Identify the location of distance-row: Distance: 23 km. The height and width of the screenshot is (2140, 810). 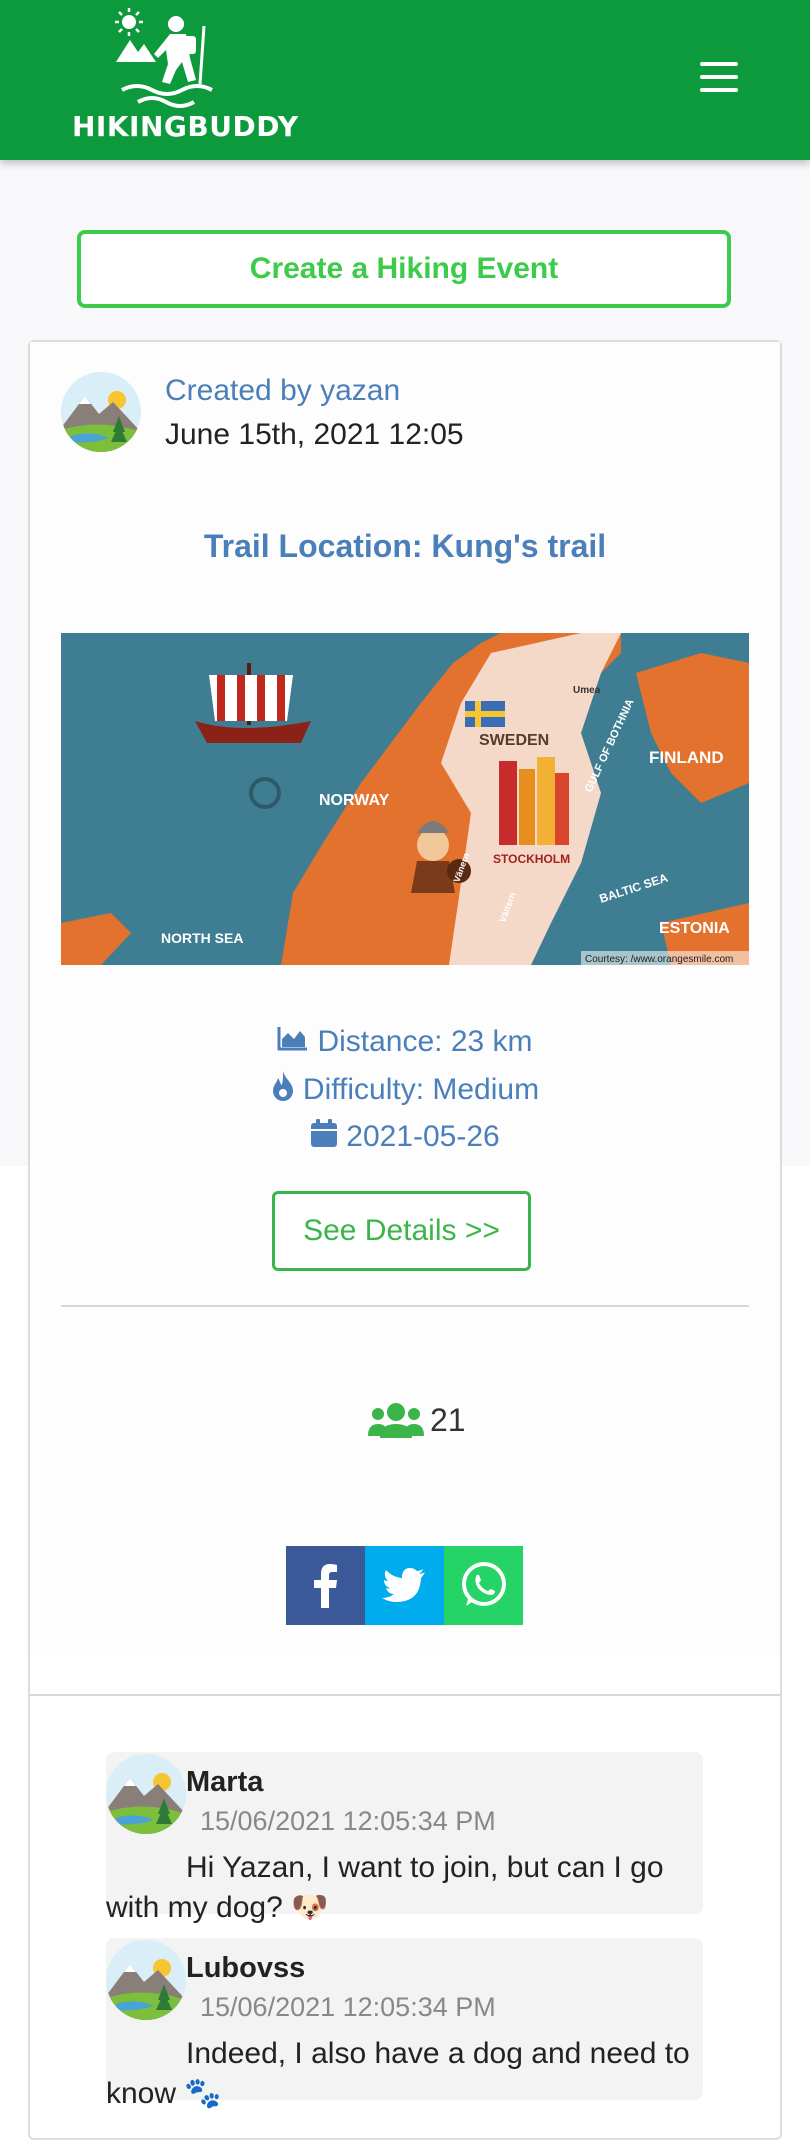
(405, 1041).